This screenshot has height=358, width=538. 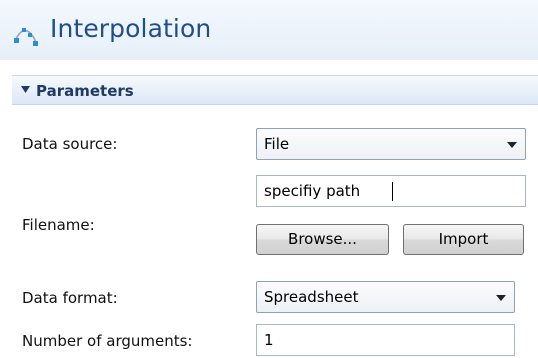 What do you see at coordinates (275, 90) in the screenshot?
I see `section-header-parameters: Parameters` at bounding box center [275, 90].